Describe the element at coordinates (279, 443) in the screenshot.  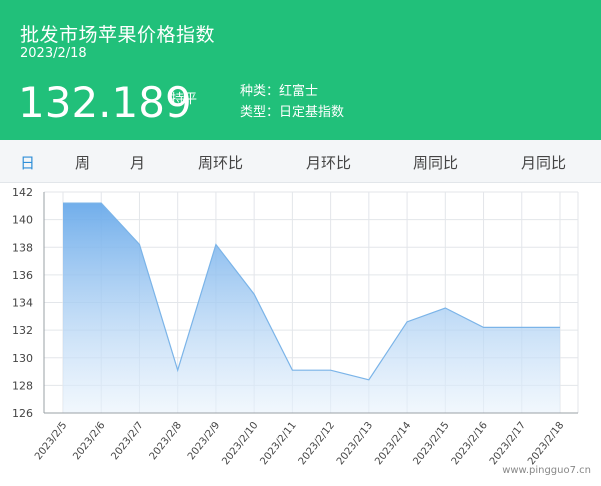
I see `x-tick-label: 2023/2/11` at that location.